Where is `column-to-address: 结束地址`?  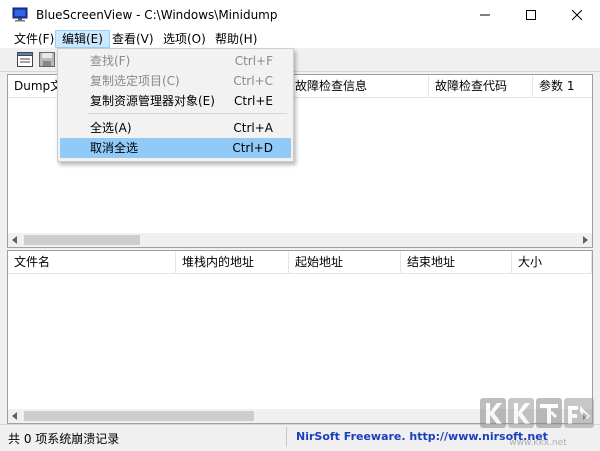 column-to-address: 结束地址 is located at coordinates (456, 262).